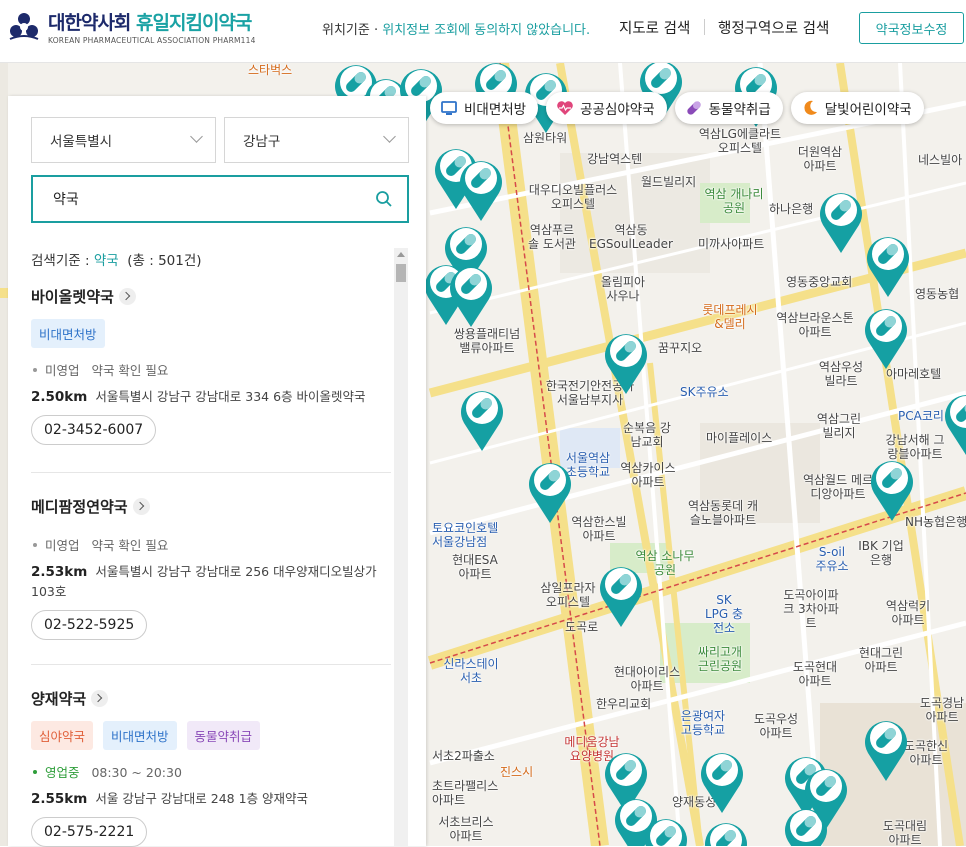 The image size is (966, 847). I want to click on map-label: 영동농협, so click(937, 294).